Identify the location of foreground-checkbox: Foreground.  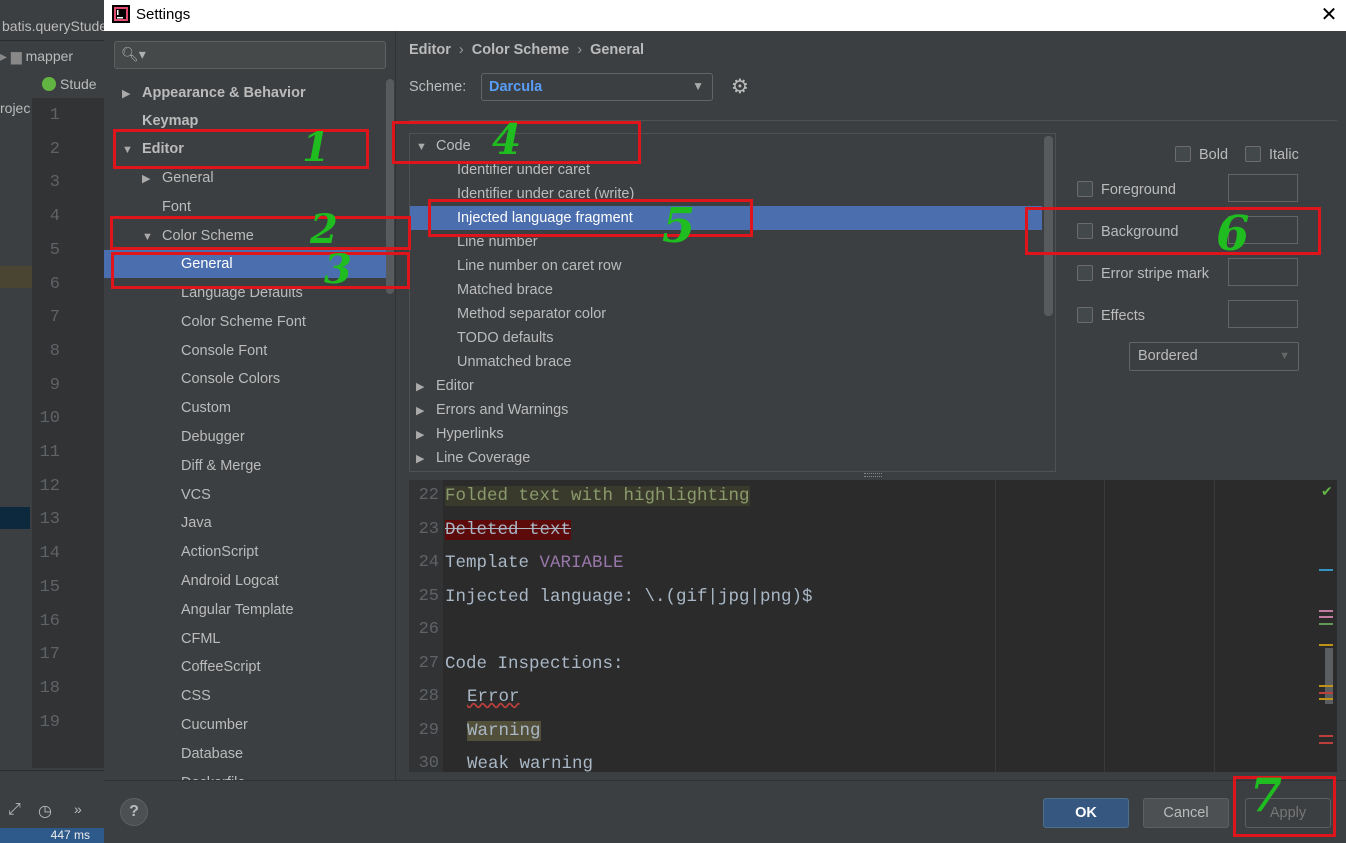
(1126, 189).